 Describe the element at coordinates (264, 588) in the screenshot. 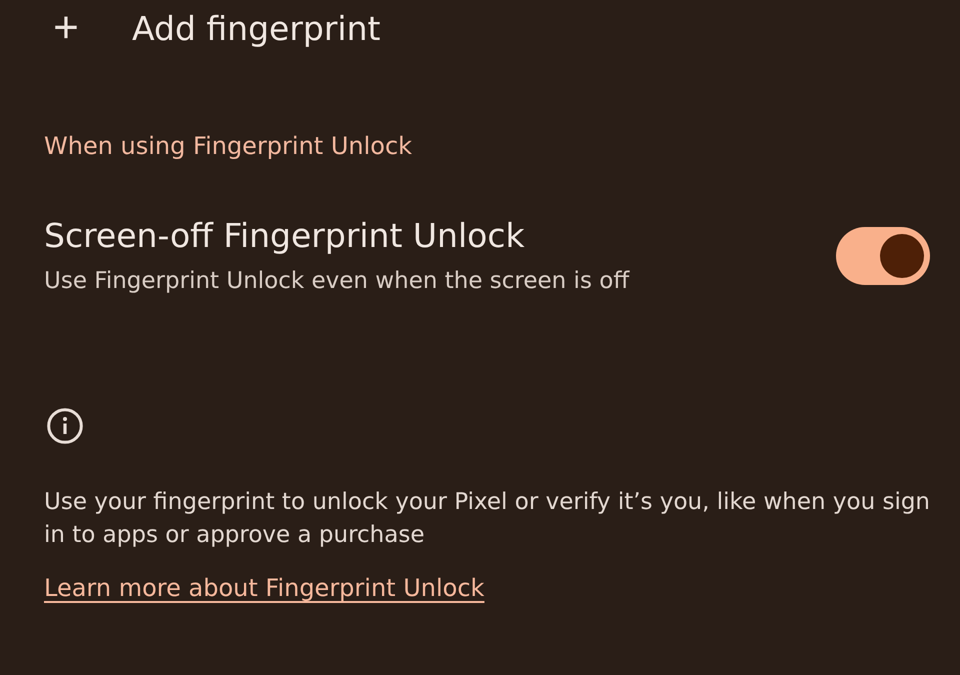

I see `learn-more-link: Learn more about Fingerprint Unlock` at that location.